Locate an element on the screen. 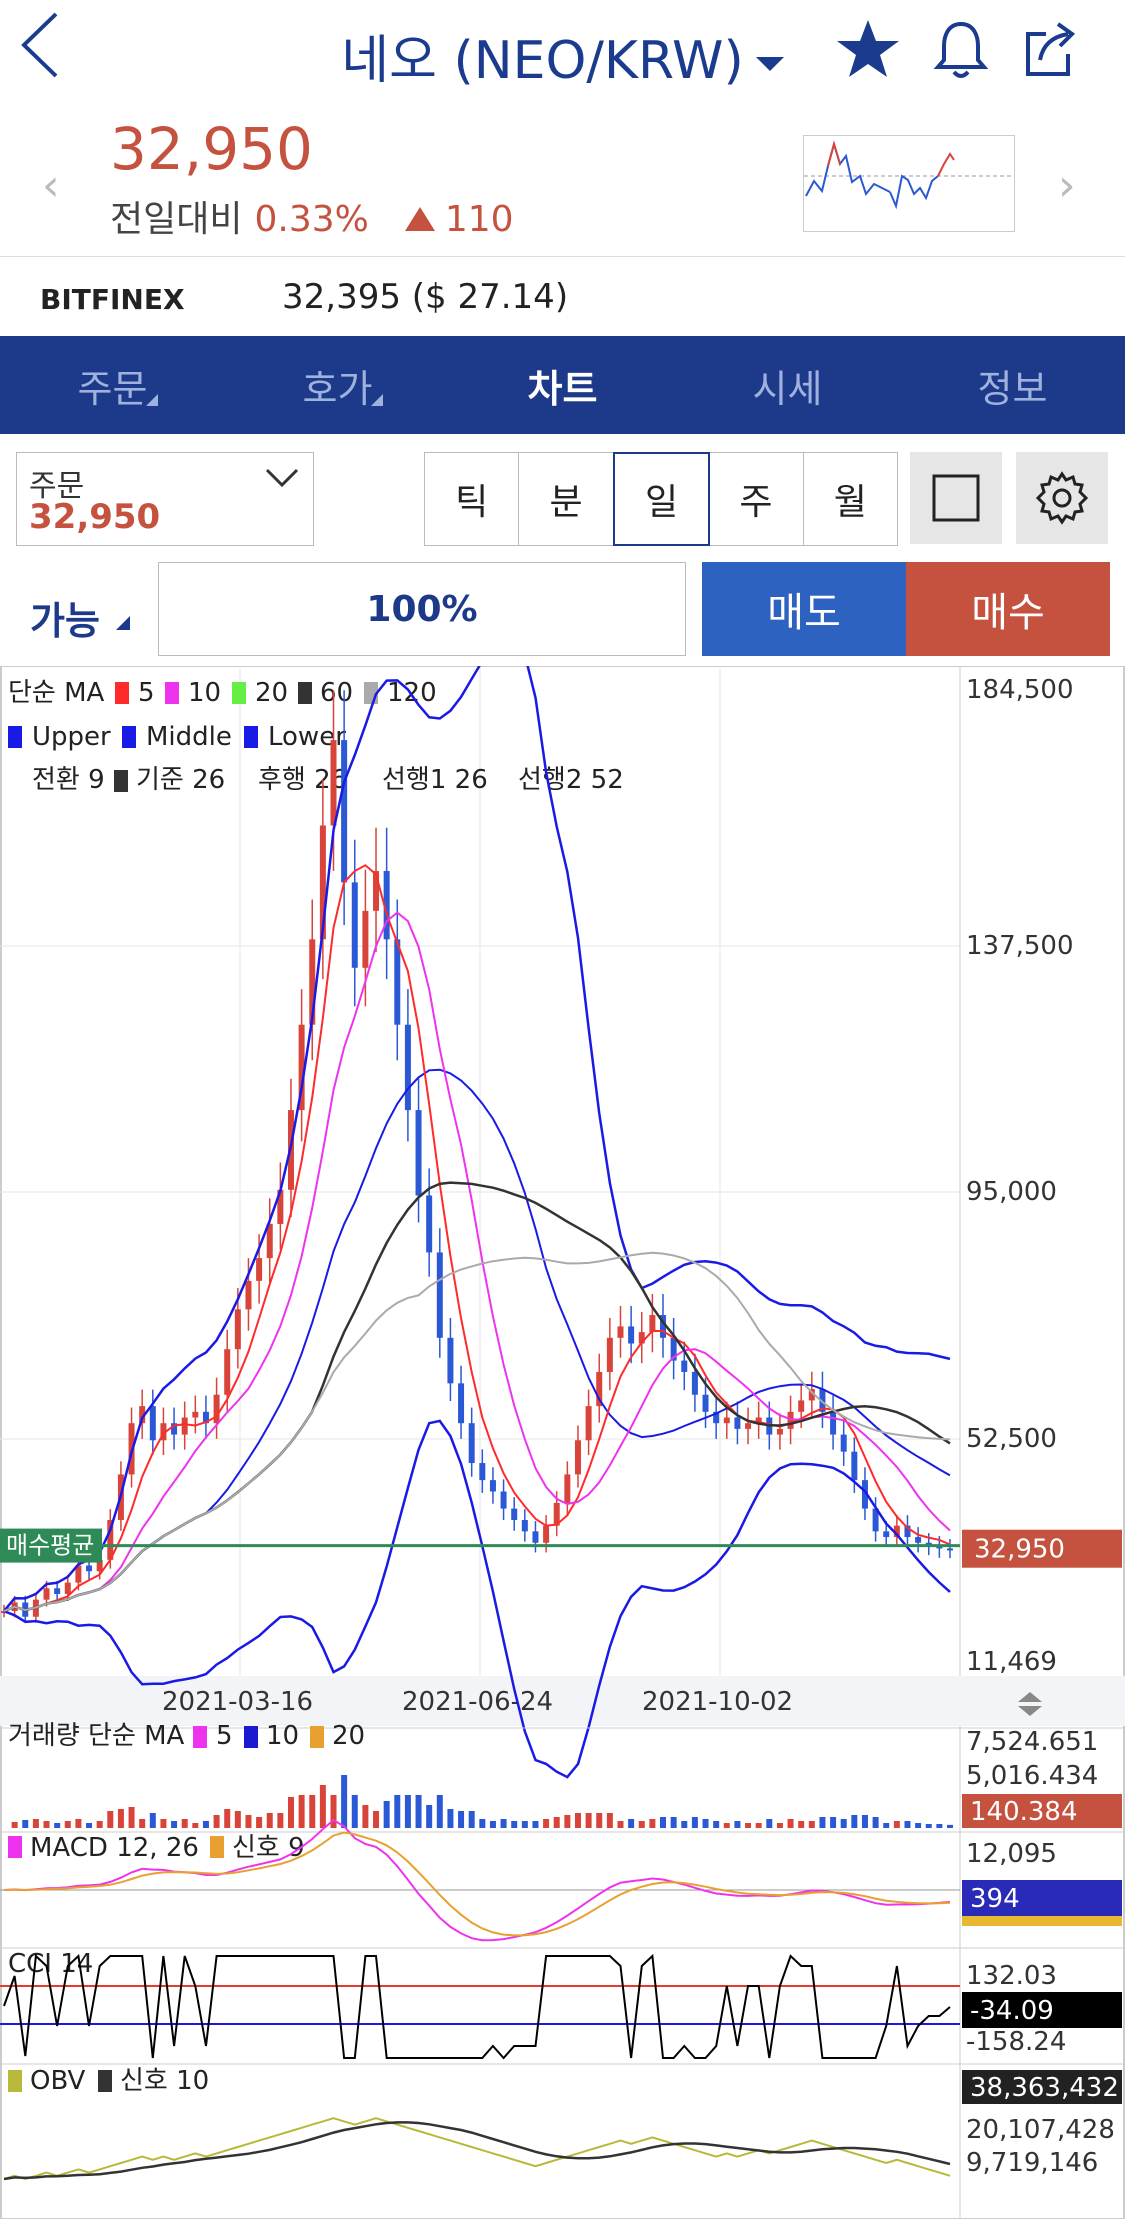  legend-ma60-swatch is located at coordinates (305, 693).